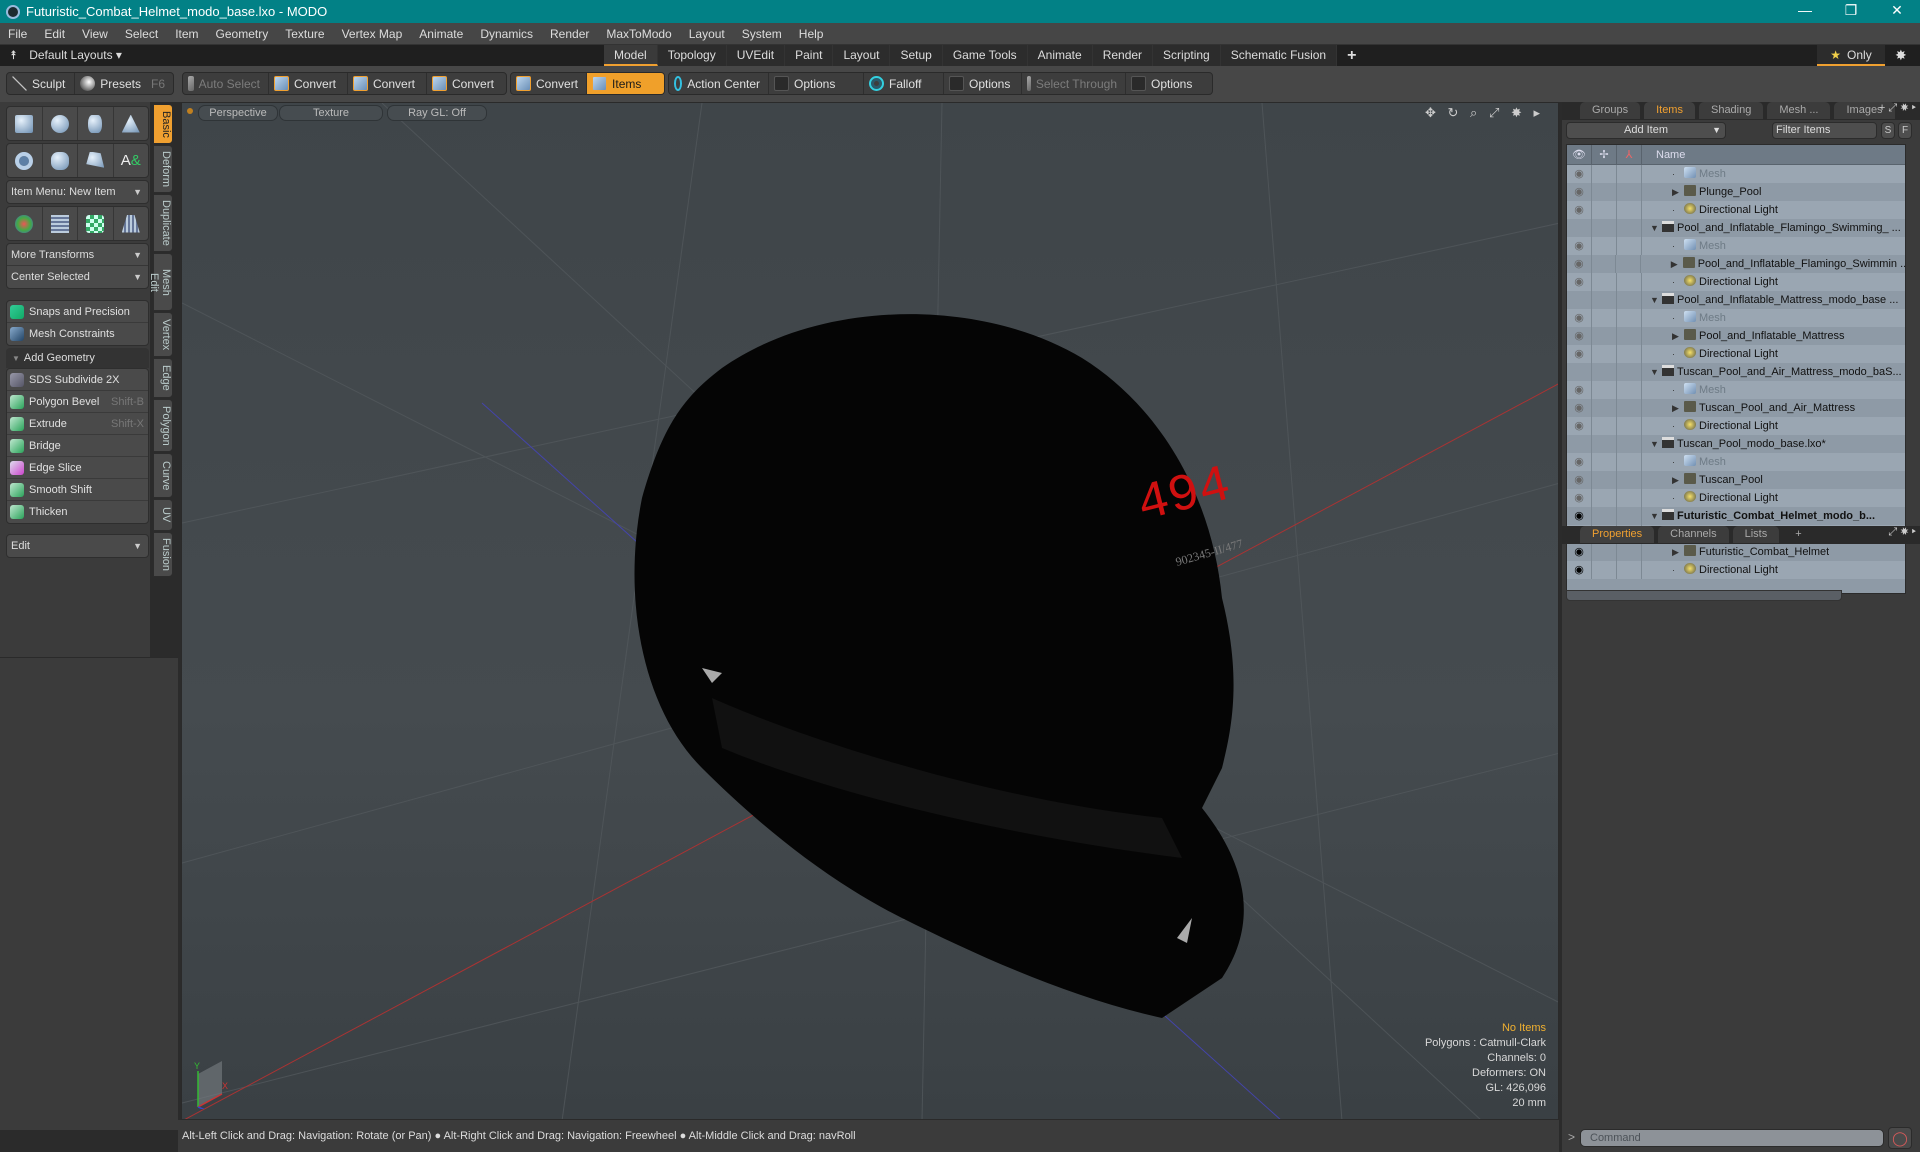  Describe the element at coordinates (862, 55) in the screenshot. I see `tab-layout: Layout` at that location.